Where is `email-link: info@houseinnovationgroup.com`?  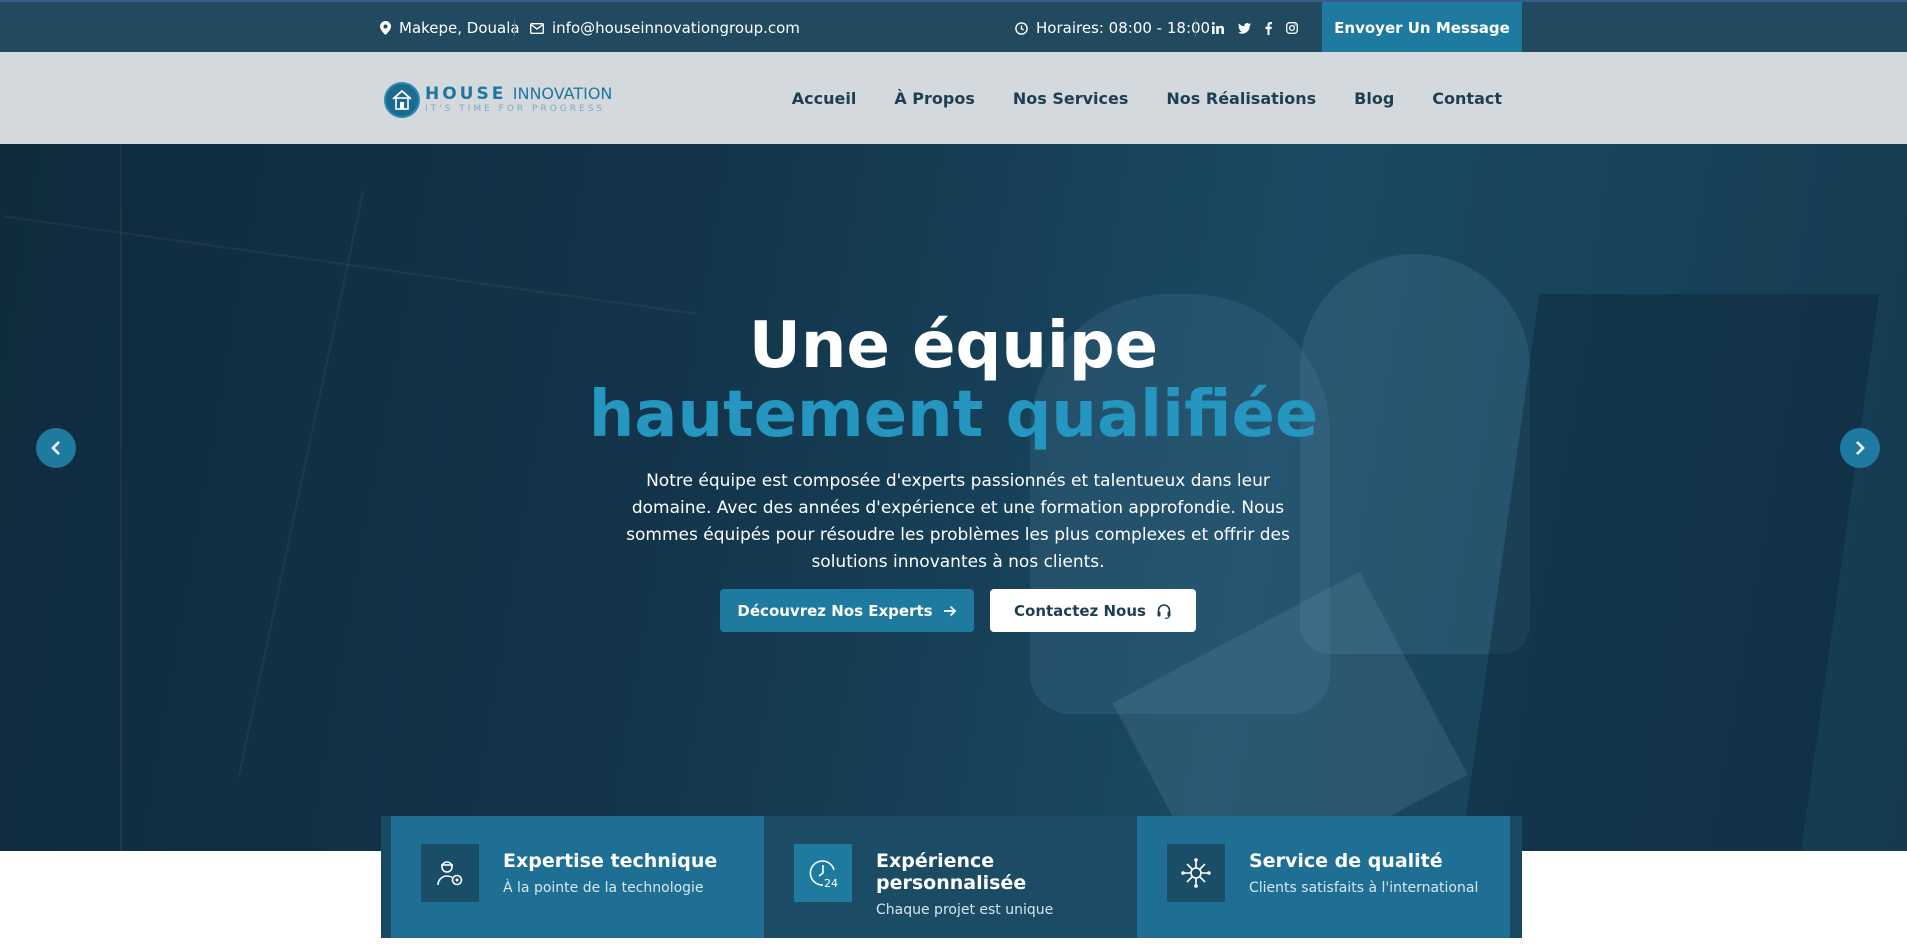 email-link: info@houseinnovationgroup.com is located at coordinates (676, 28).